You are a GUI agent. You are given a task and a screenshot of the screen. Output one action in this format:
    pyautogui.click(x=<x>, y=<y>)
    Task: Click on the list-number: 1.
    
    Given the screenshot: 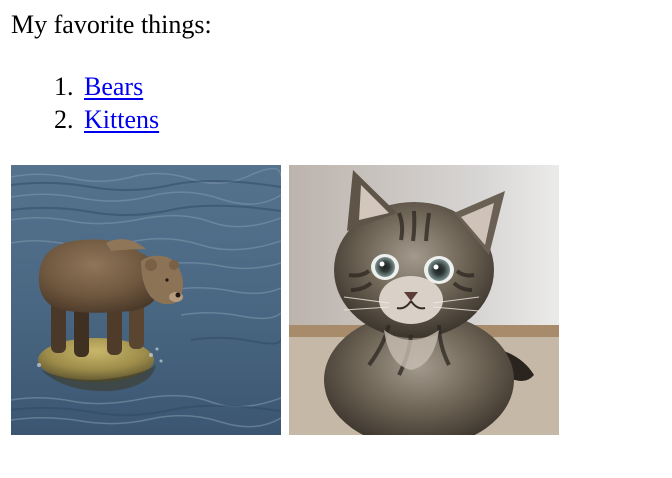 What is the action you would take?
    pyautogui.click(x=64, y=86)
    